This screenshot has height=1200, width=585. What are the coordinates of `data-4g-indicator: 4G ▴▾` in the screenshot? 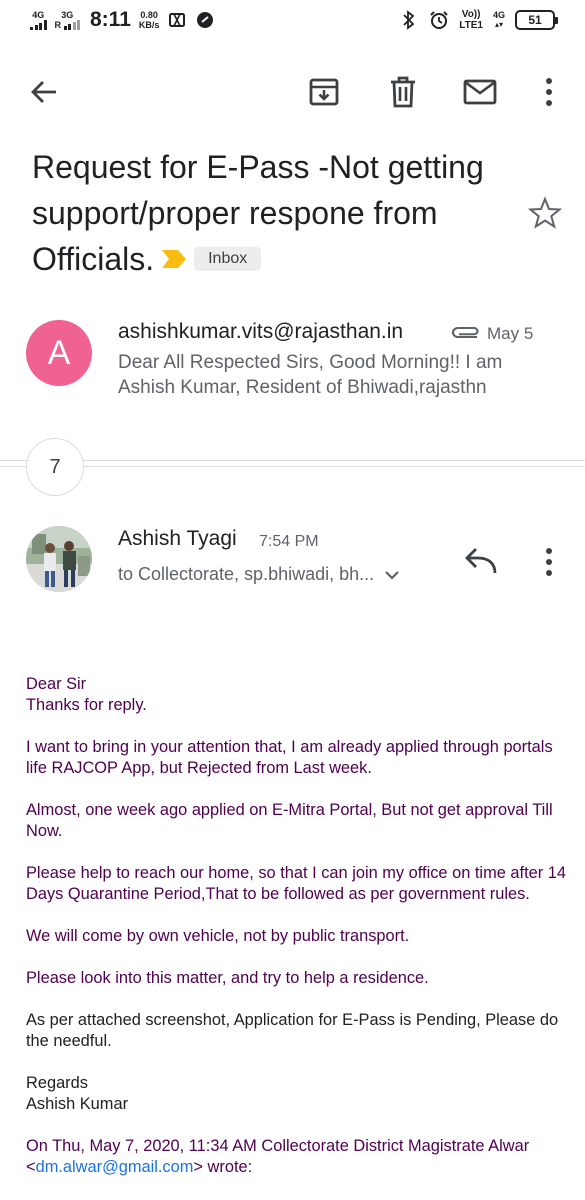 It's located at (499, 20).